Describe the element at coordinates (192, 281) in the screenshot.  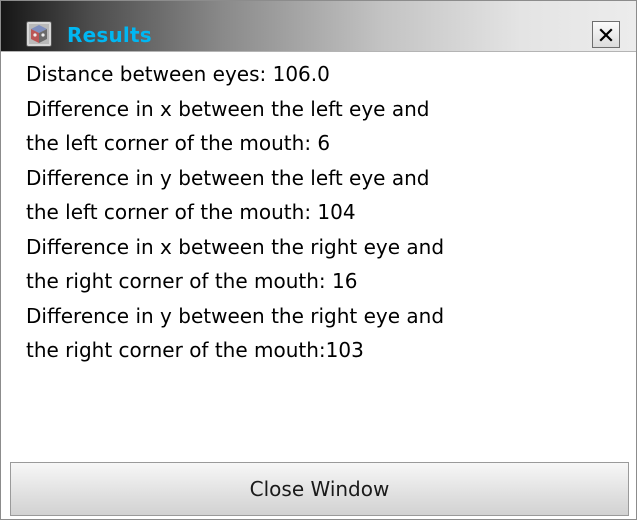
I see `result-line: the right corner of the mouth: 16` at that location.